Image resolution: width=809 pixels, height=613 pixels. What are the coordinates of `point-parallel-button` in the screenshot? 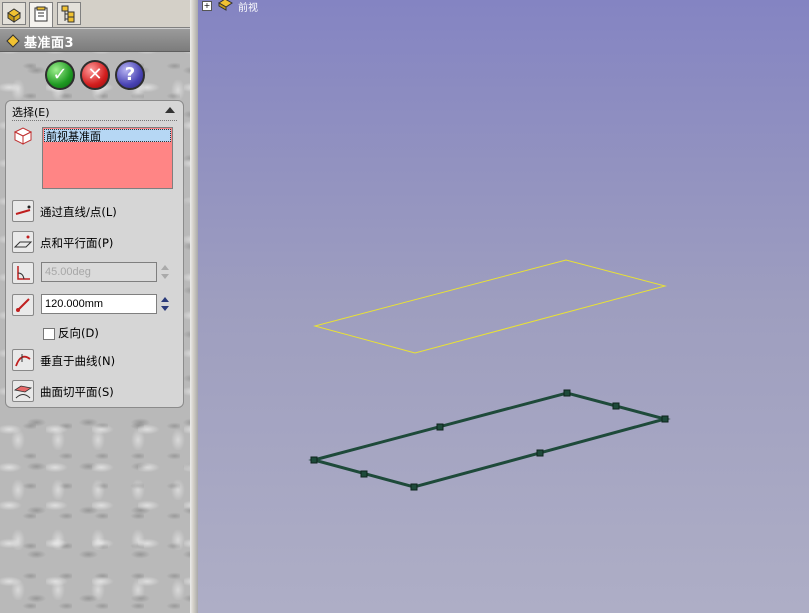 It's located at (23, 242).